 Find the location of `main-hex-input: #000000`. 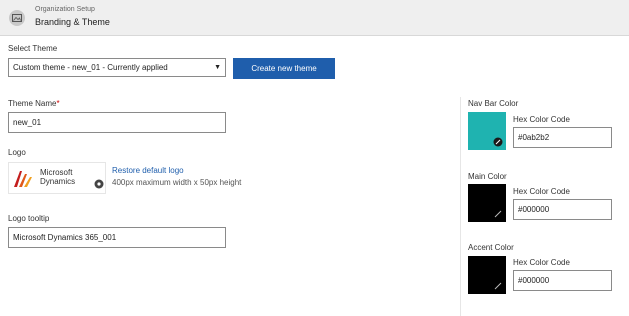

main-hex-input: #000000 is located at coordinates (562, 209).